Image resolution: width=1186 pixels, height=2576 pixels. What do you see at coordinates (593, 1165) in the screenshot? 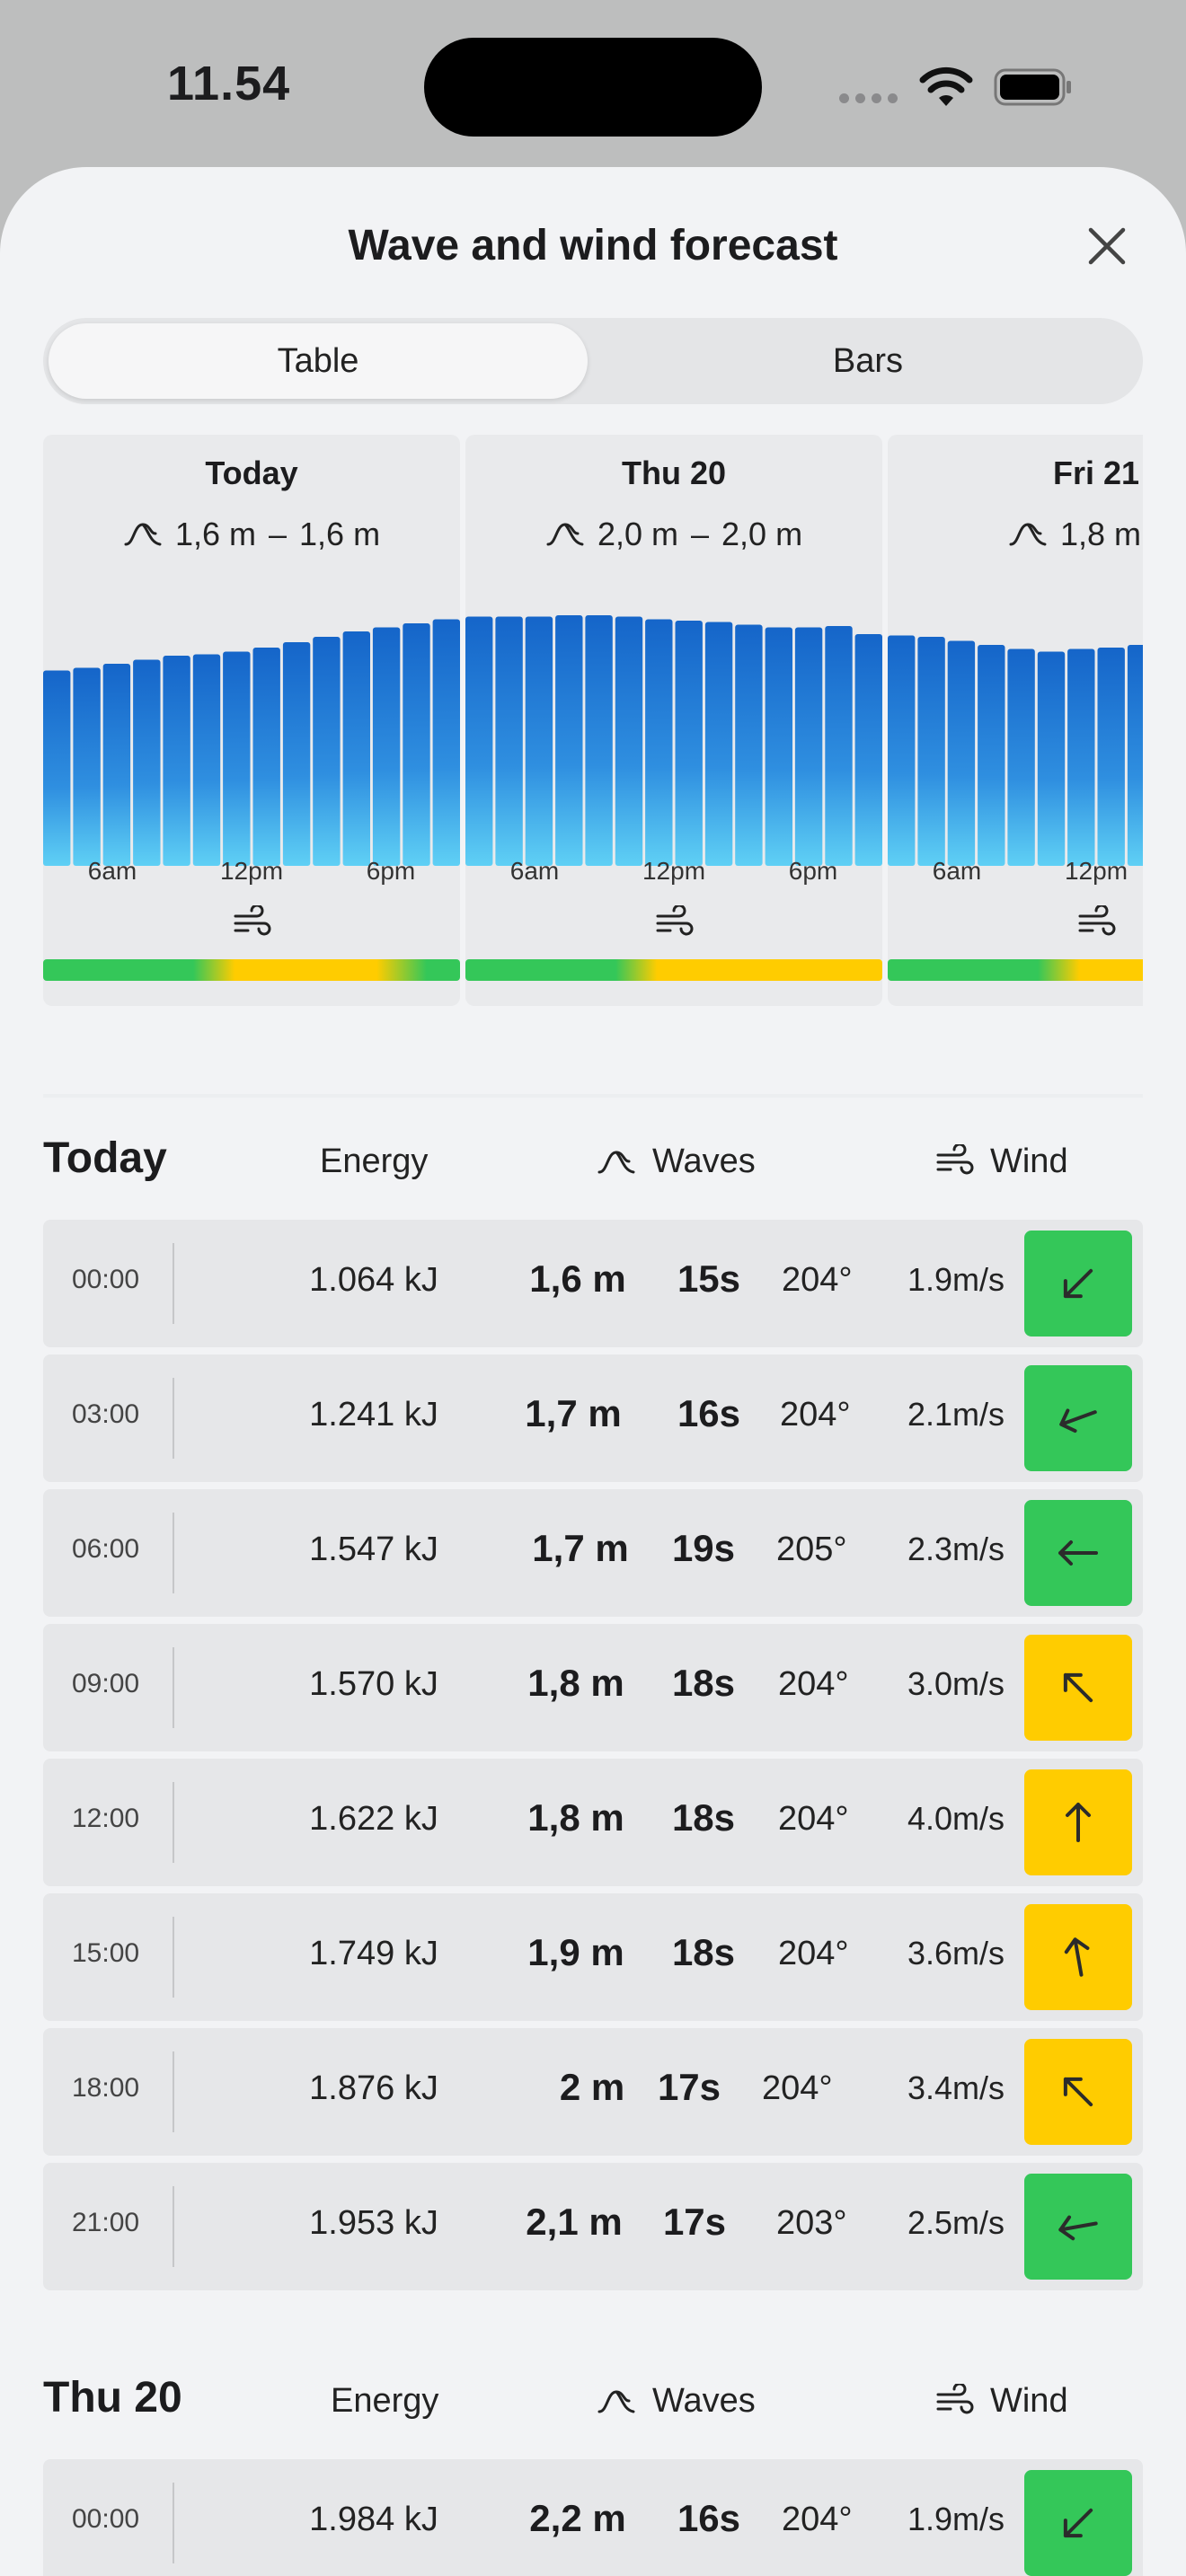
I see `day-section-header: Today Energy Waves Wind` at bounding box center [593, 1165].